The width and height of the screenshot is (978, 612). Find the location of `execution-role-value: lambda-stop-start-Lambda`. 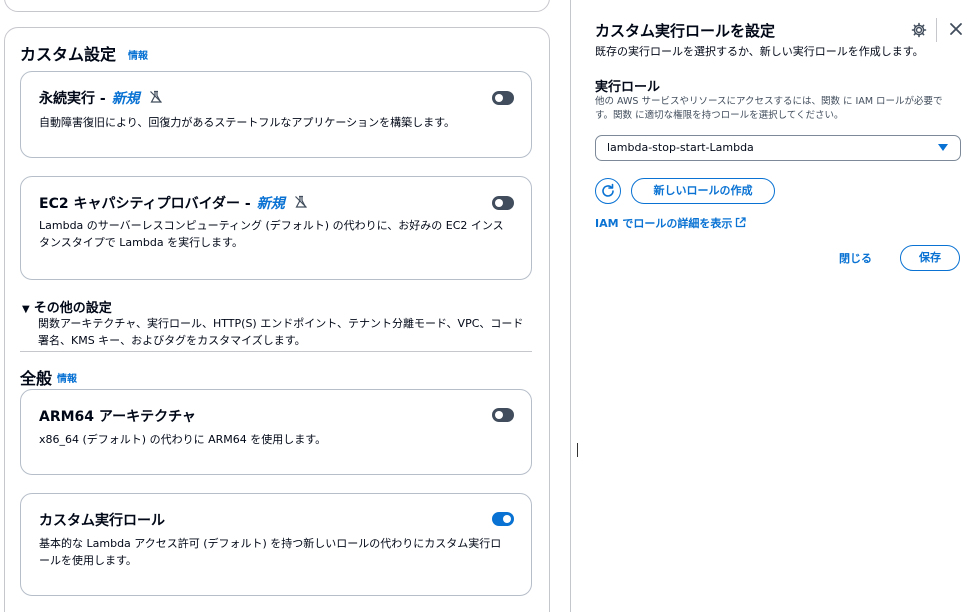

execution-role-value: lambda-stop-start-Lambda is located at coordinates (680, 147).